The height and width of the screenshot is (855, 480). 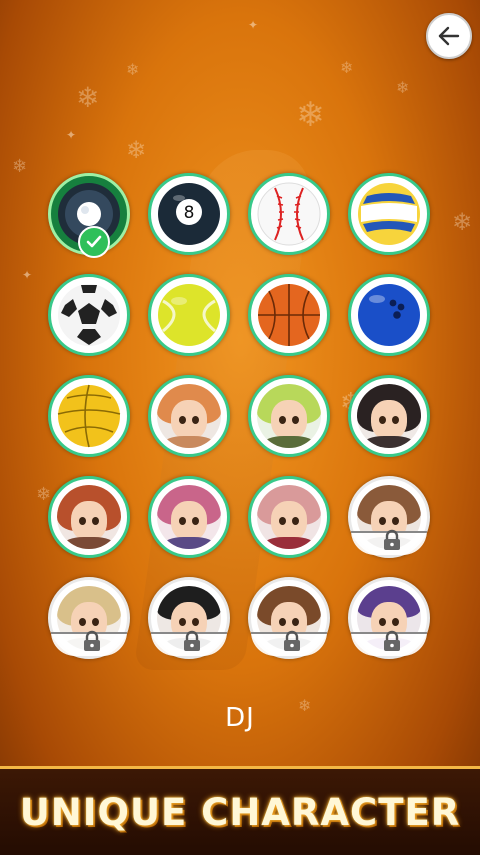 I want to click on character-dj, so click(x=89, y=215).